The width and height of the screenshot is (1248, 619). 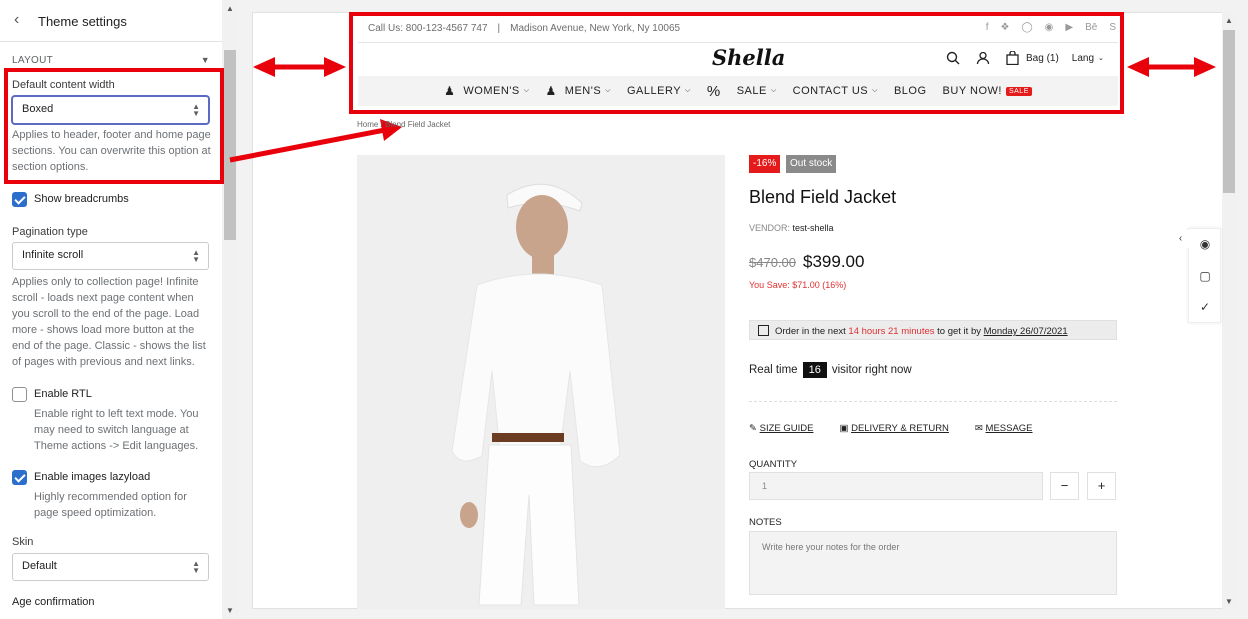 What do you see at coordinates (403, 124) in the screenshot?
I see `breadcrumb: Home / Blend Field Jacket` at bounding box center [403, 124].